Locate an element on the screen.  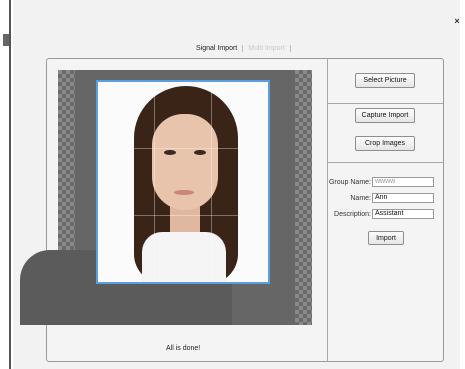
tab-multi-import: Multi Import is located at coordinates (267, 48).